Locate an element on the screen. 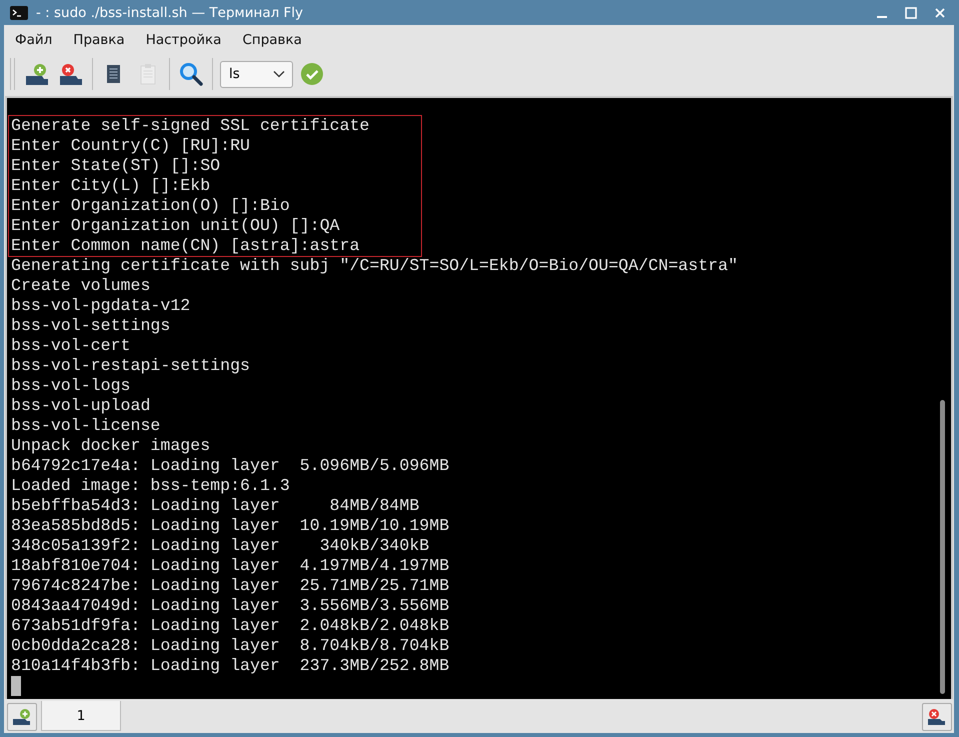 This screenshot has height=737, width=959. terminal-line: bss-vol-restapi-settings is located at coordinates (131, 366).